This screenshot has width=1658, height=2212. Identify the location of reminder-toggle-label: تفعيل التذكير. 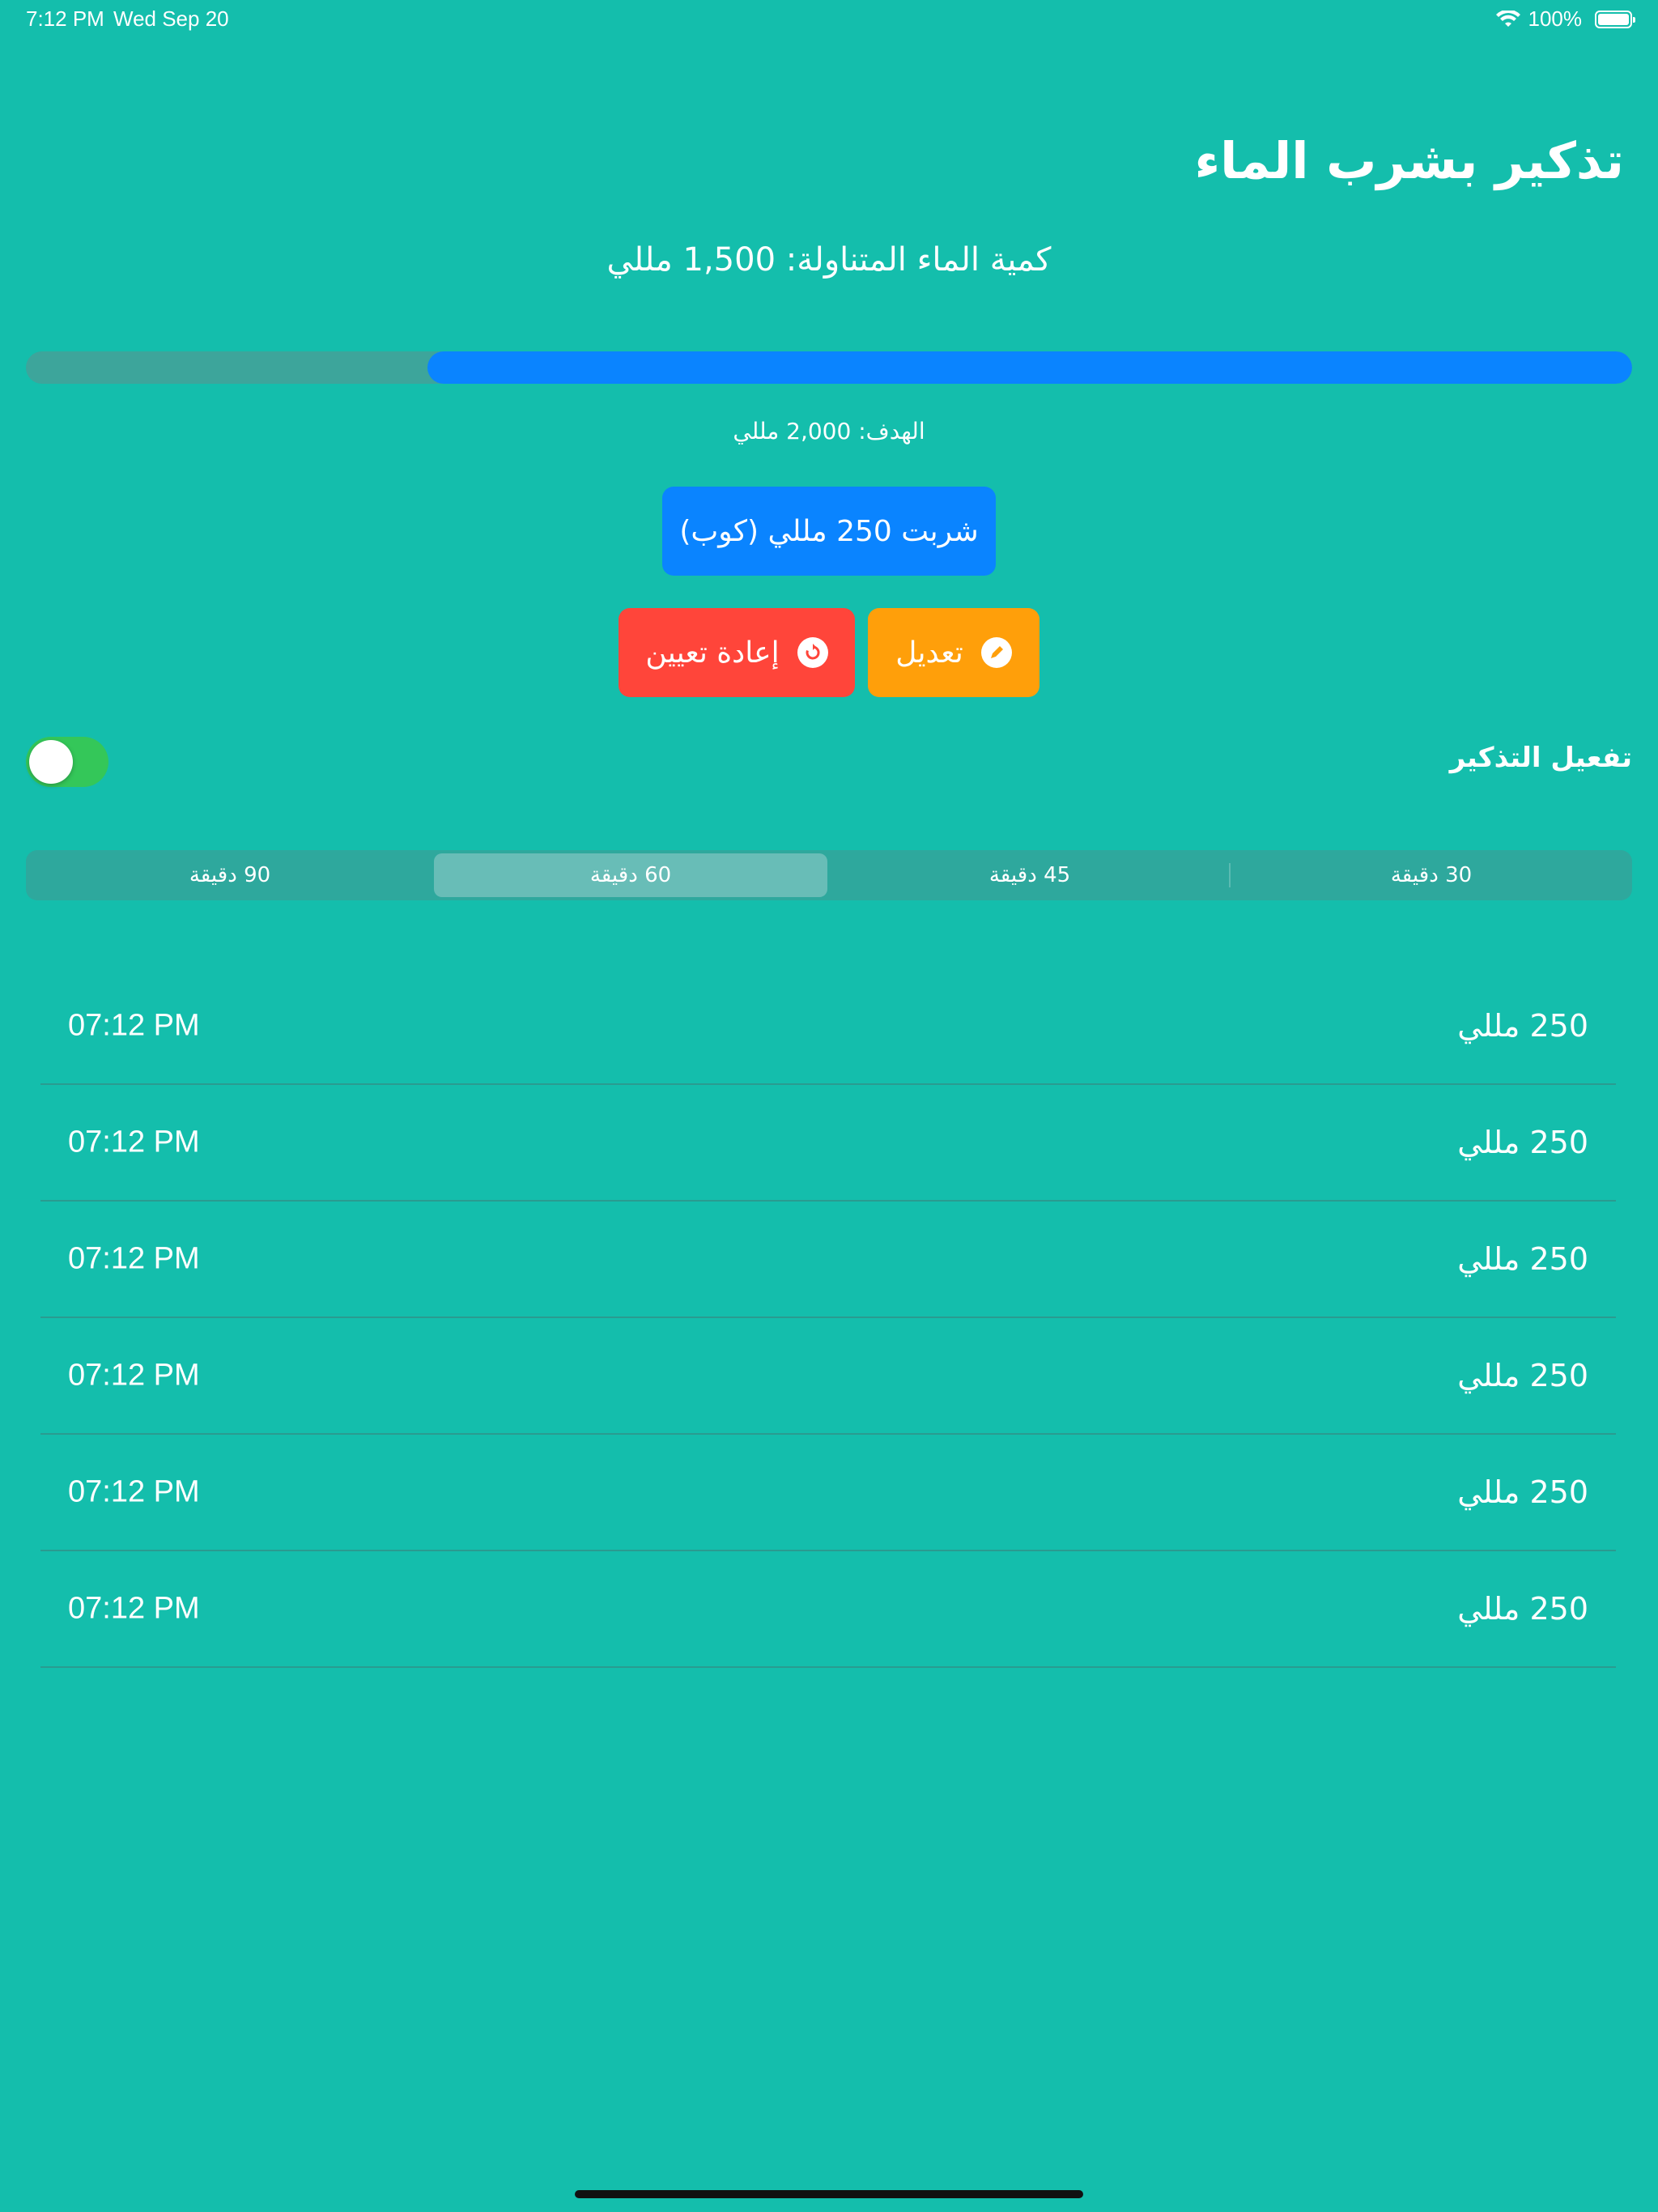
(1540, 758).